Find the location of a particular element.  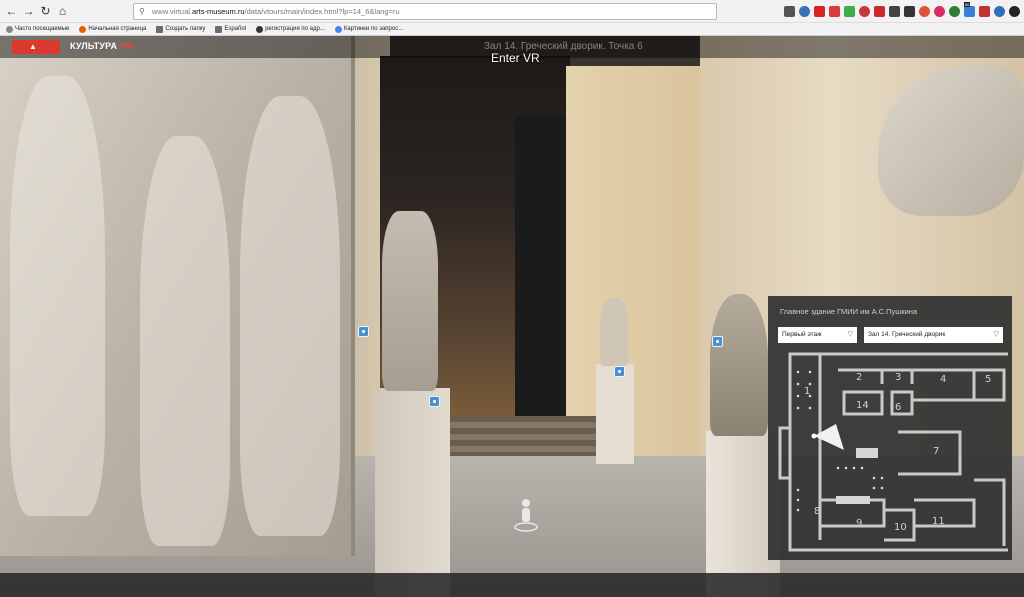

ext-badge-icon: 86 is located at coordinates (969, 9).